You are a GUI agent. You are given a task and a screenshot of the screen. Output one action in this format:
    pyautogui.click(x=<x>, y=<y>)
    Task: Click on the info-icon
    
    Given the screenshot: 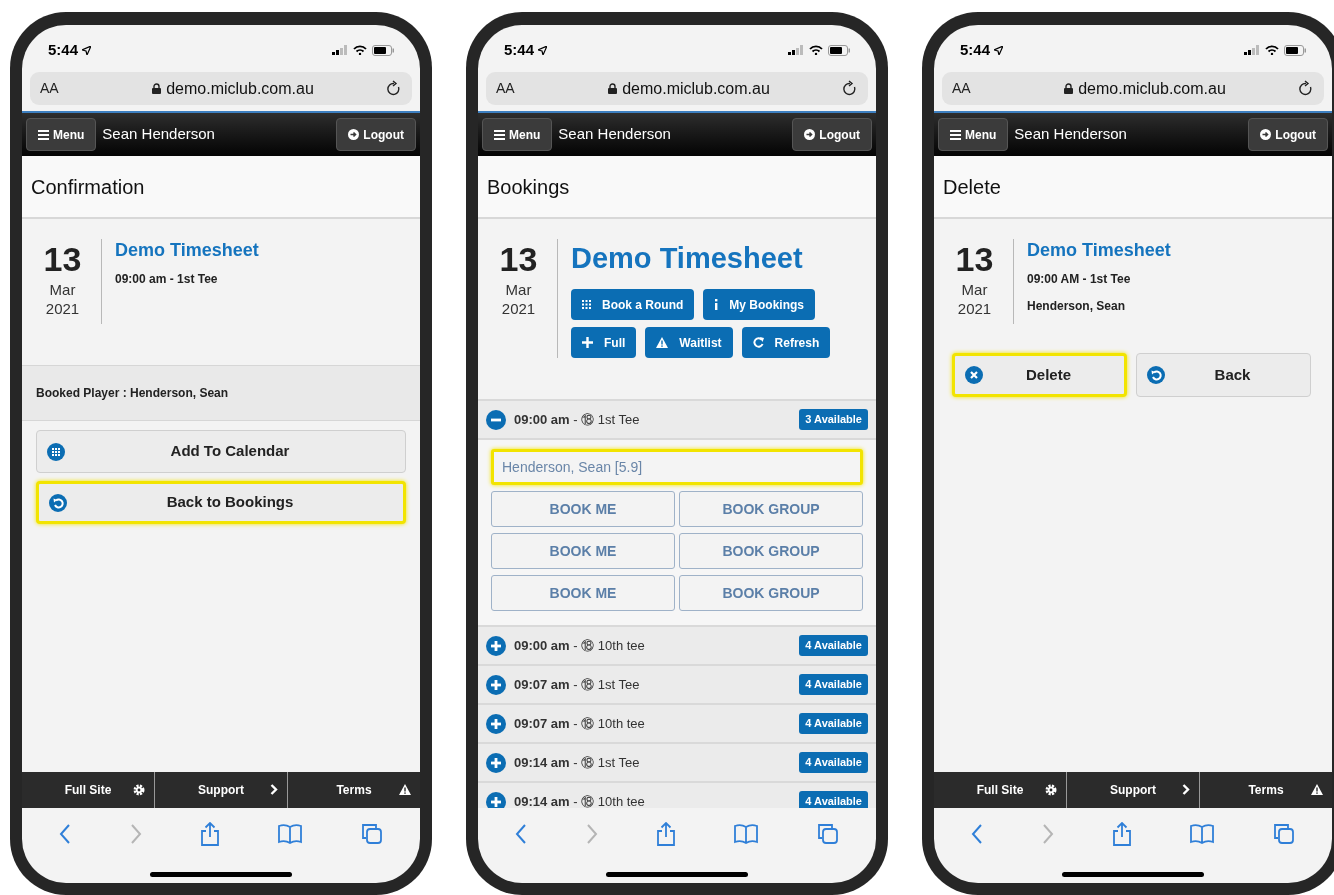 What is the action you would take?
    pyautogui.click(x=716, y=304)
    